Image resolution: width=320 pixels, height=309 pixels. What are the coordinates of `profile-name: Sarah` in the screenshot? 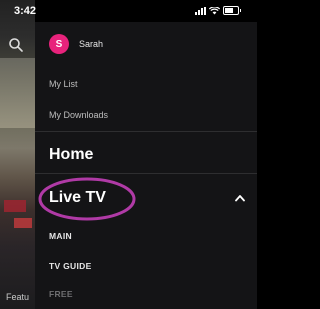 It's located at (91, 44).